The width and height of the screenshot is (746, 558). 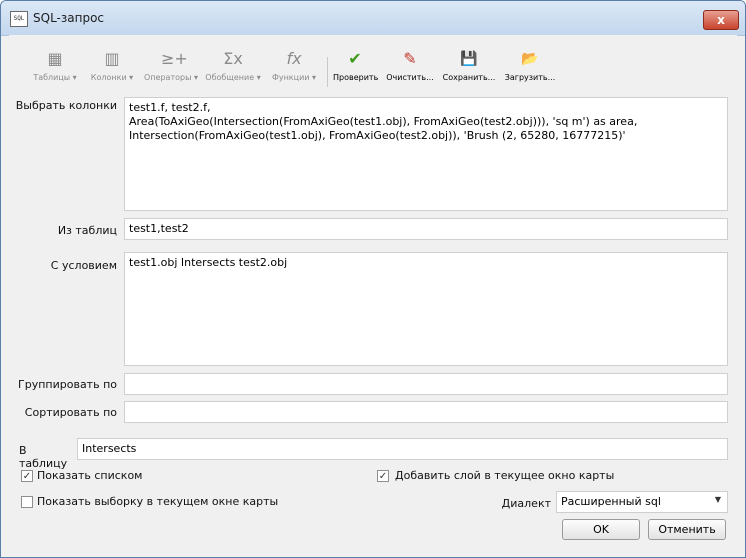 What do you see at coordinates (530, 59) in the screenshot?
I see `folder-icon: 📂` at bounding box center [530, 59].